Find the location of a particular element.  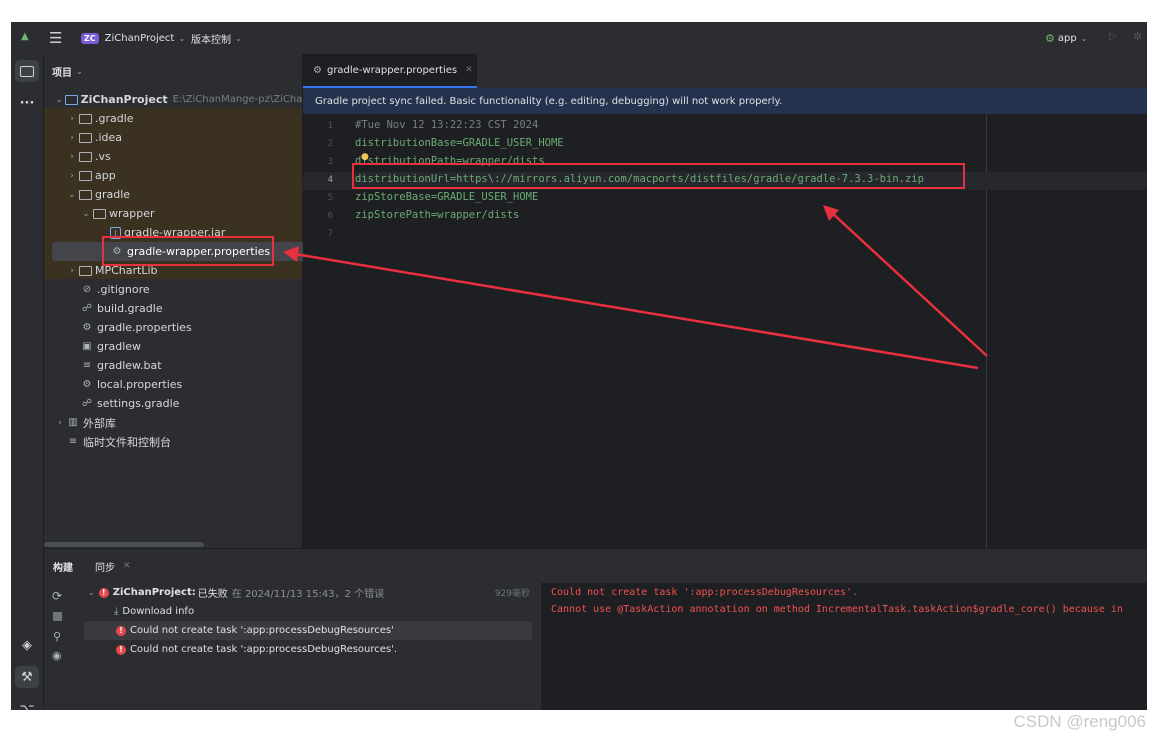

annotation-arrows is located at coordinates (635, 287).